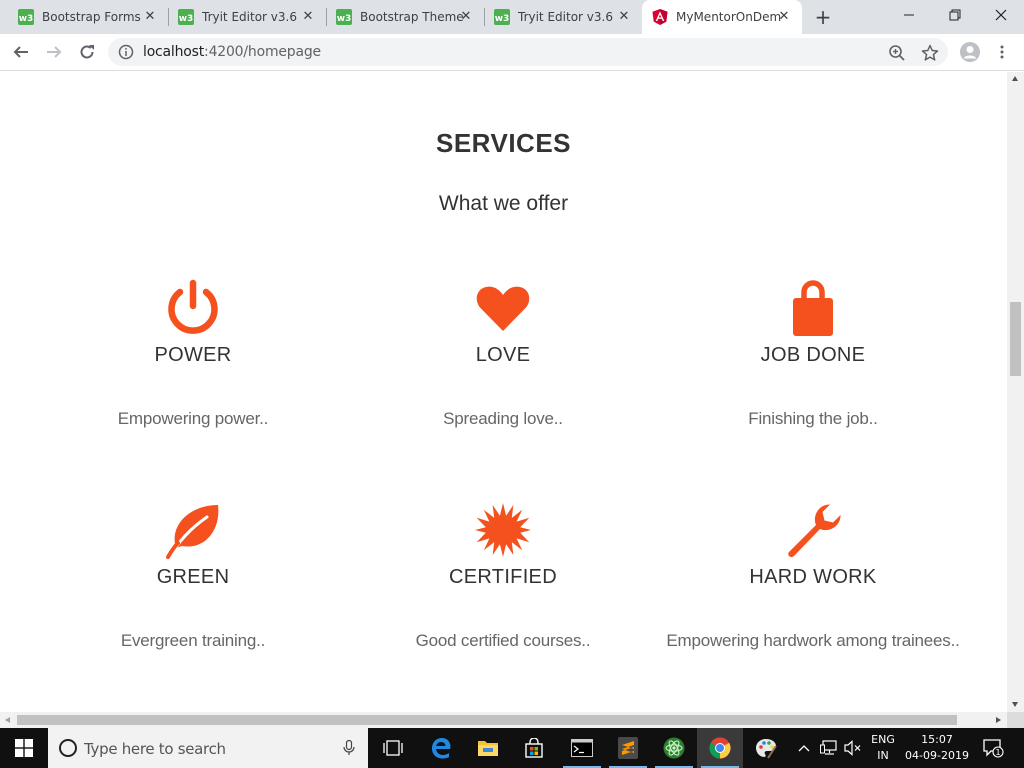  What do you see at coordinates (7, 720) in the screenshot?
I see `scroll-left-arrow-icon` at bounding box center [7, 720].